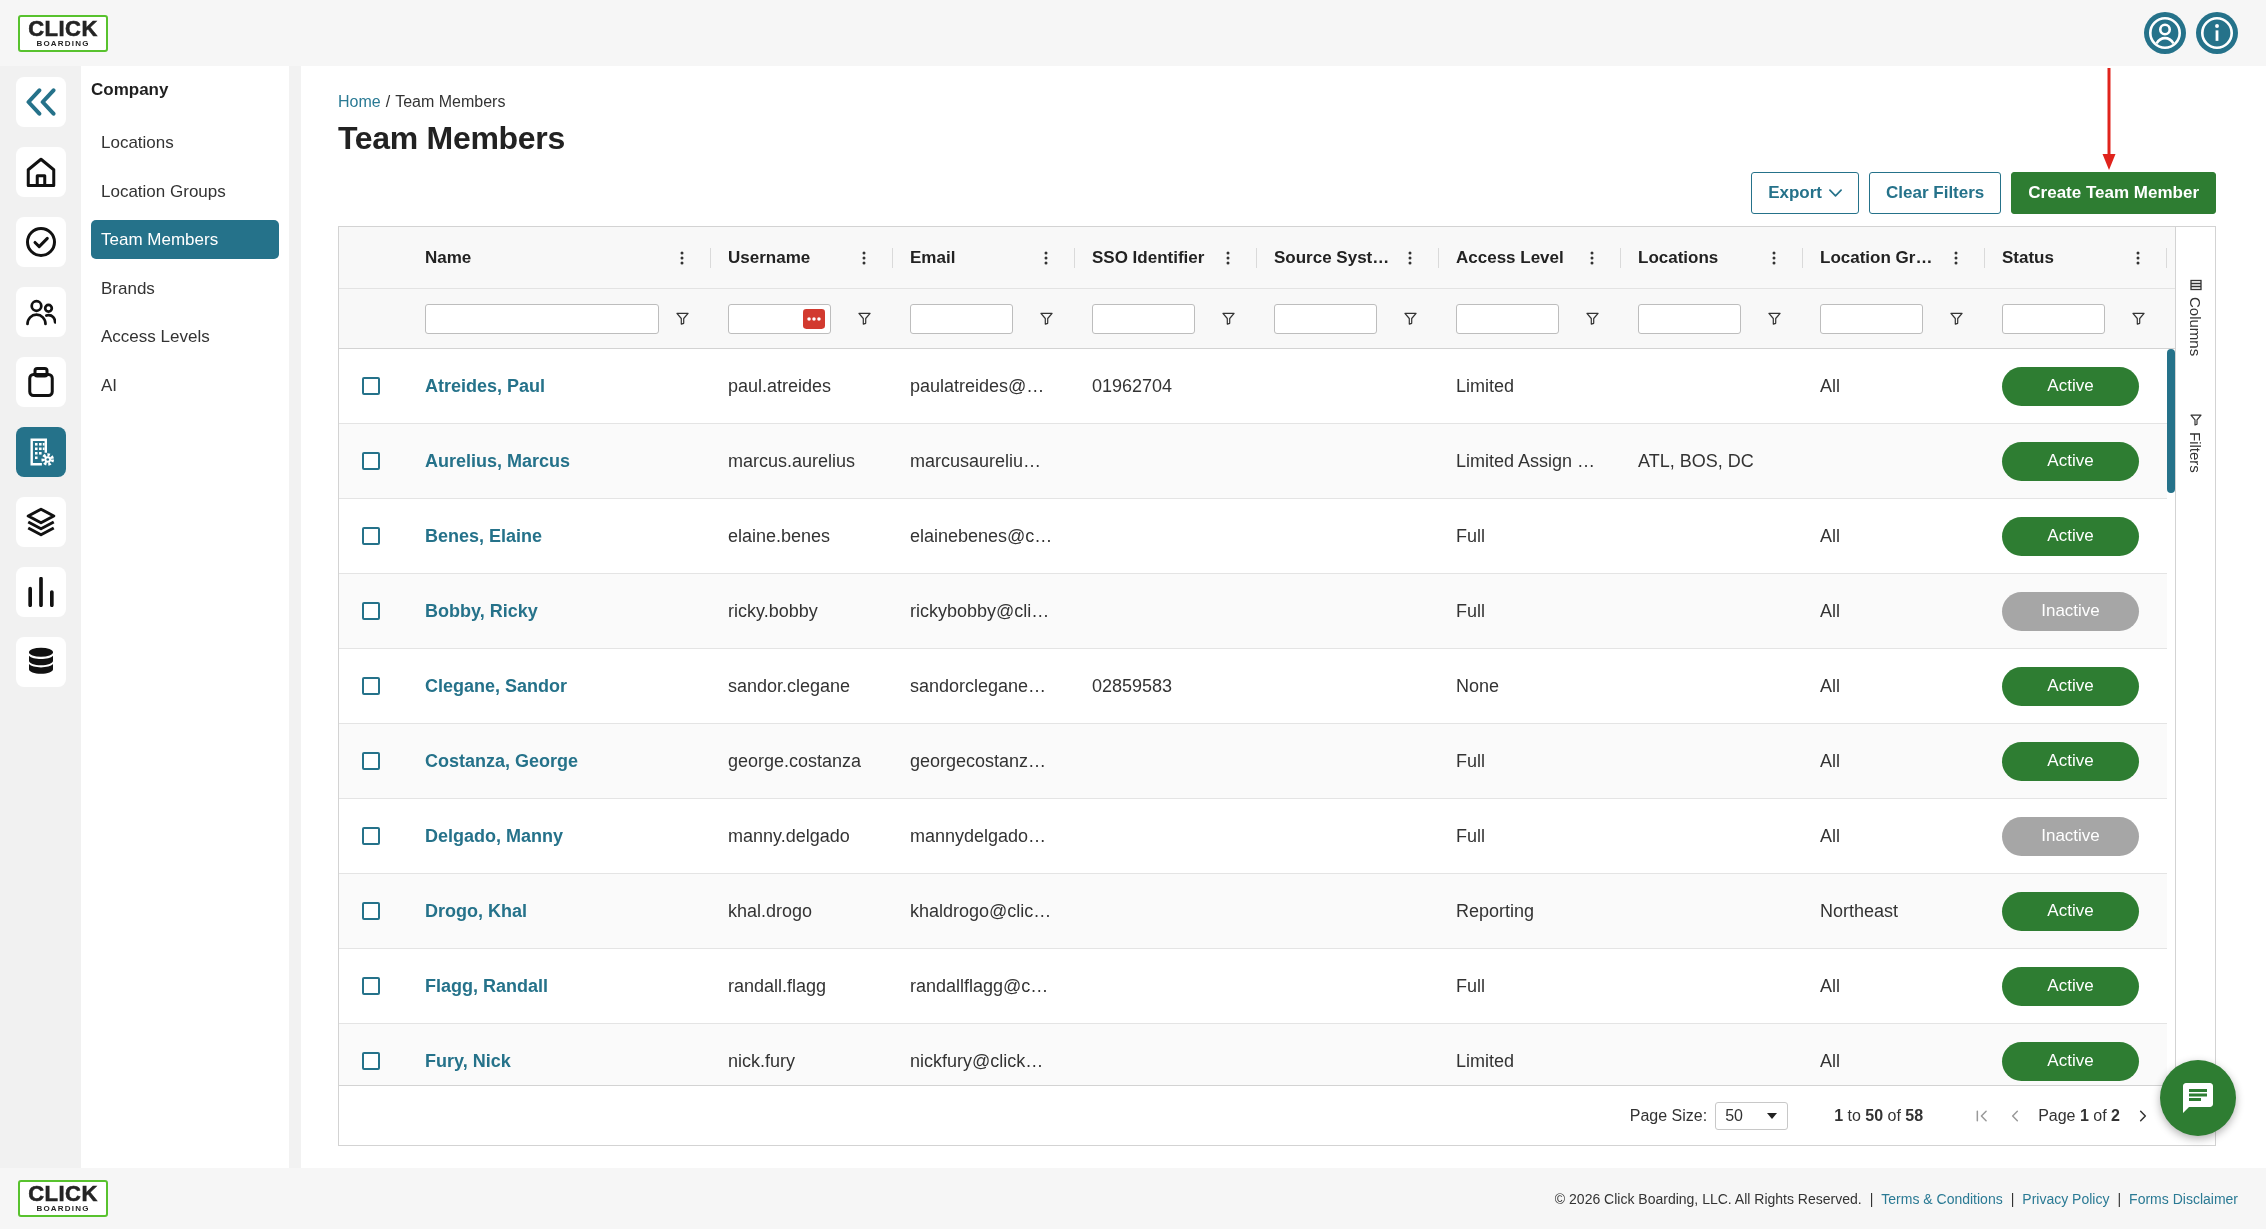 This screenshot has width=2266, height=1229. Describe the element at coordinates (814, 318) in the screenshot. I see `dots-icon` at that location.